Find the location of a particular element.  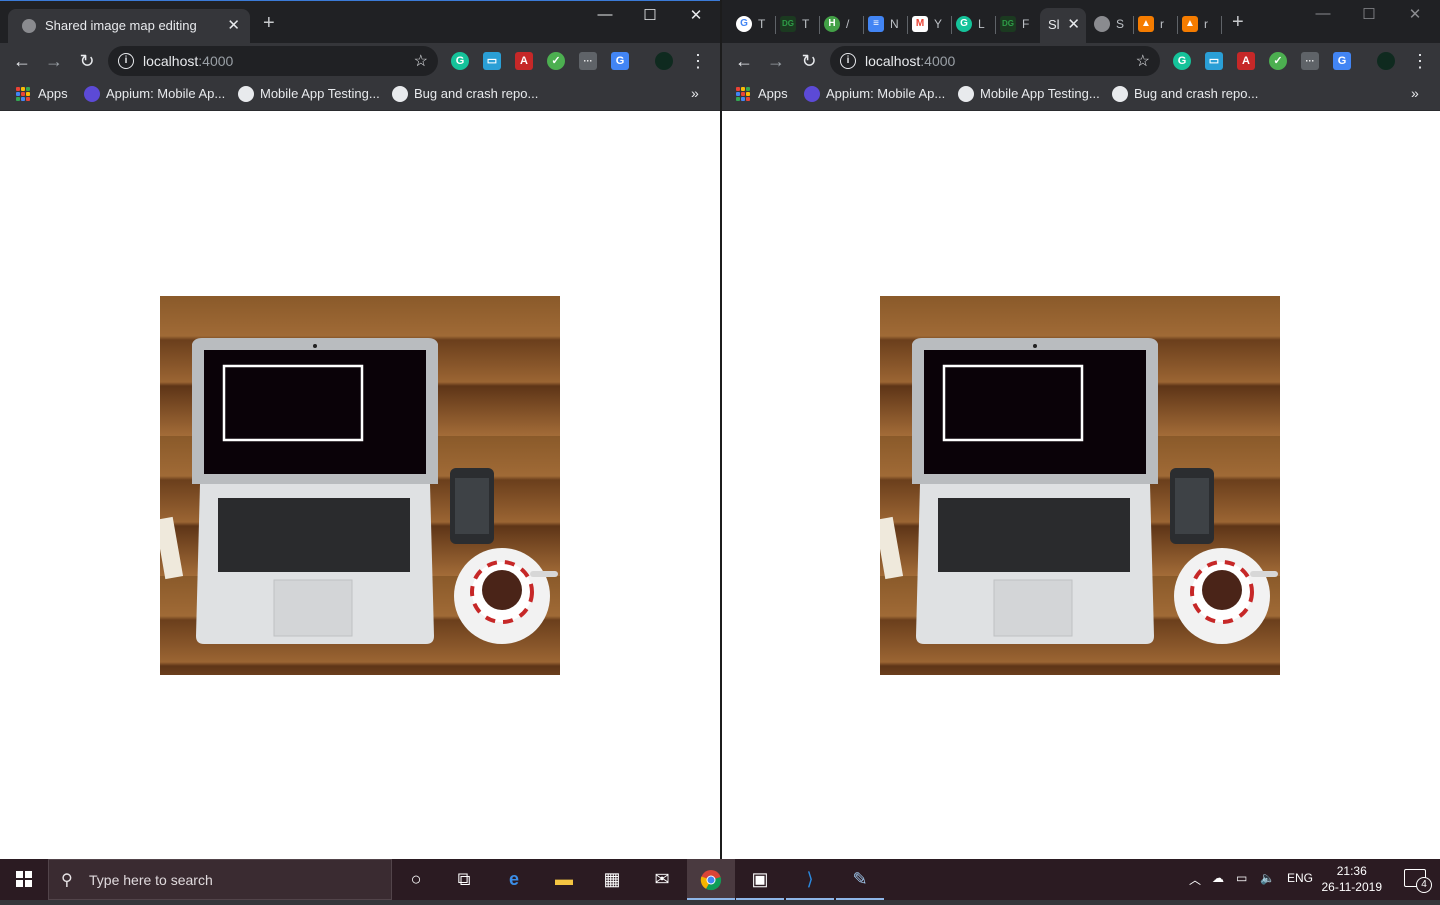

tab-item: DG F is located at coordinates (1020, 25).